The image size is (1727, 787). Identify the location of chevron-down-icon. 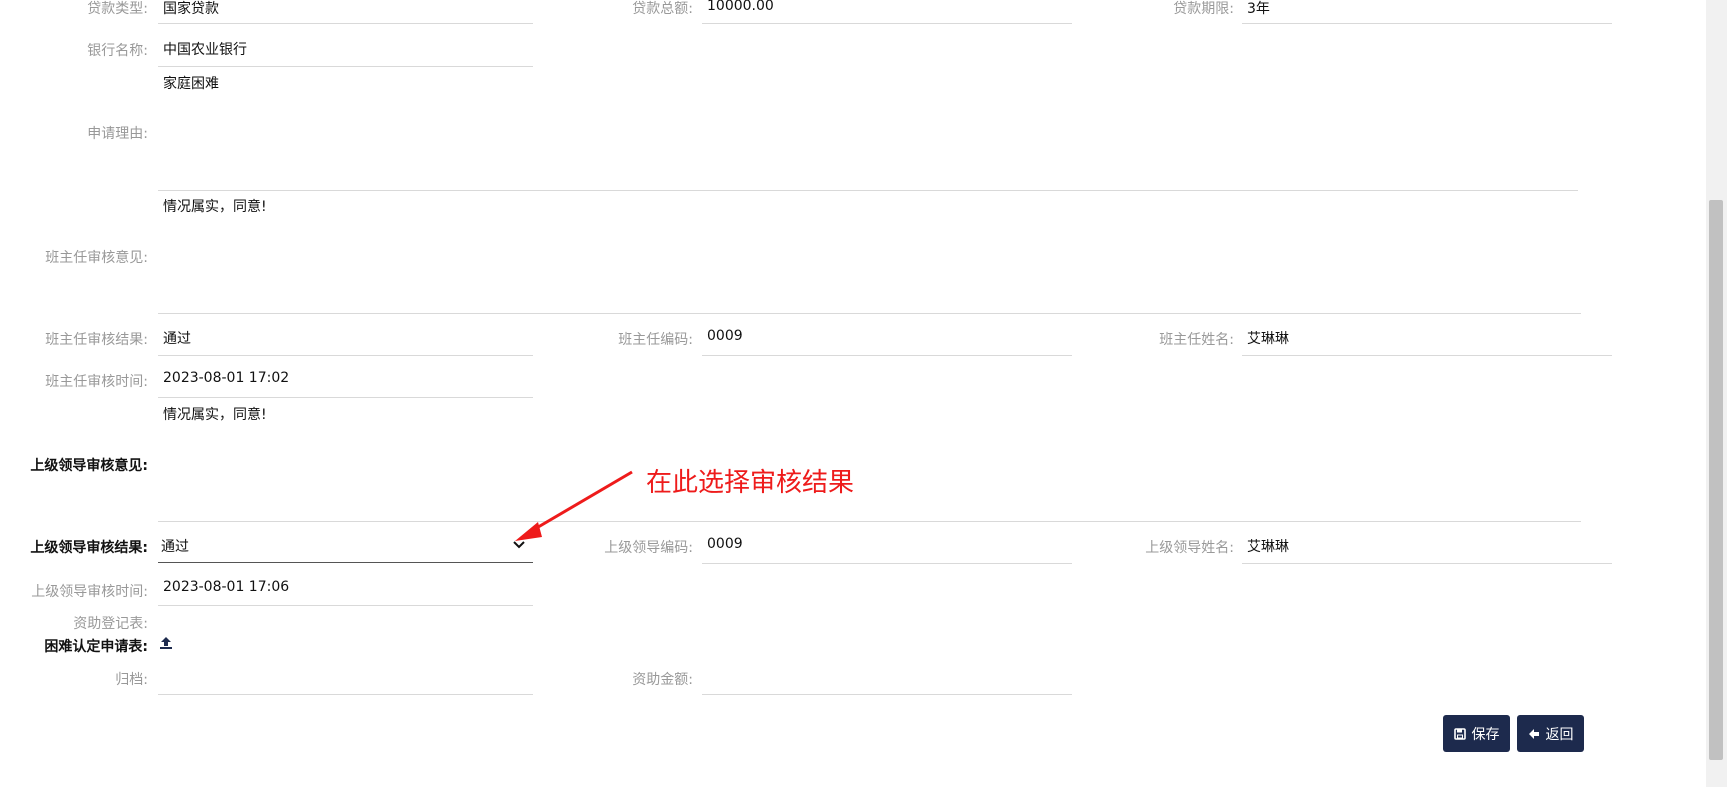
(519, 545).